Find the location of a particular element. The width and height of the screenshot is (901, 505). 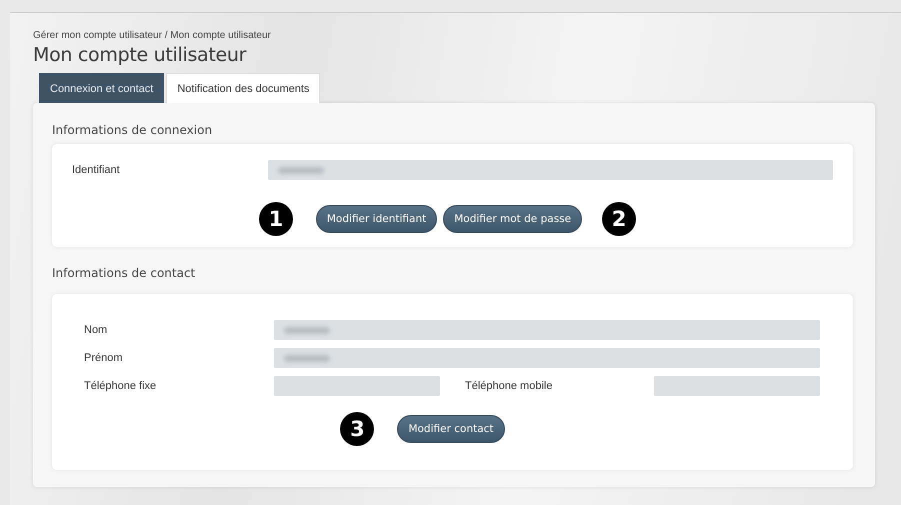

tab: Notification des documents is located at coordinates (243, 88).